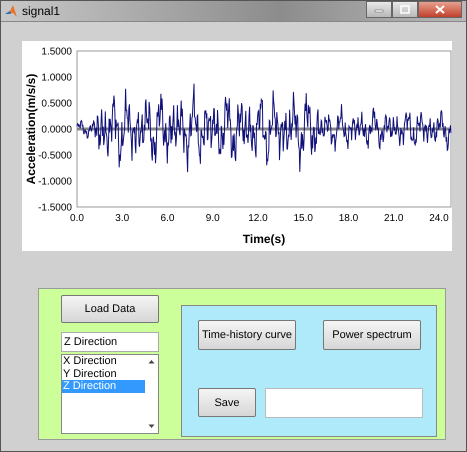  I want to click on y-tick-label: 0.5000, so click(56, 104).